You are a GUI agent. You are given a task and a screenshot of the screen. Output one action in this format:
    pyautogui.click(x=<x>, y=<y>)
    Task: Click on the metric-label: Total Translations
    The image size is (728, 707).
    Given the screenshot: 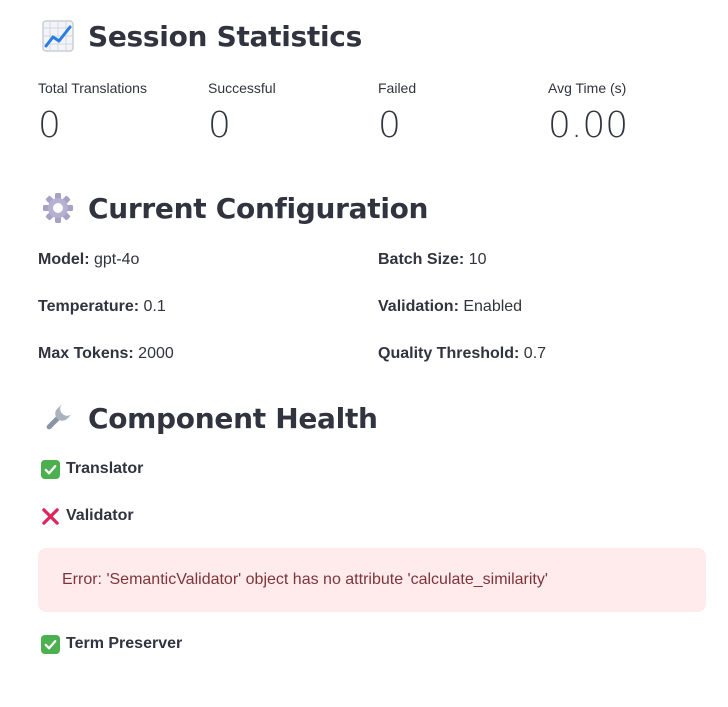 What is the action you would take?
    pyautogui.click(x=92, y=88)
    